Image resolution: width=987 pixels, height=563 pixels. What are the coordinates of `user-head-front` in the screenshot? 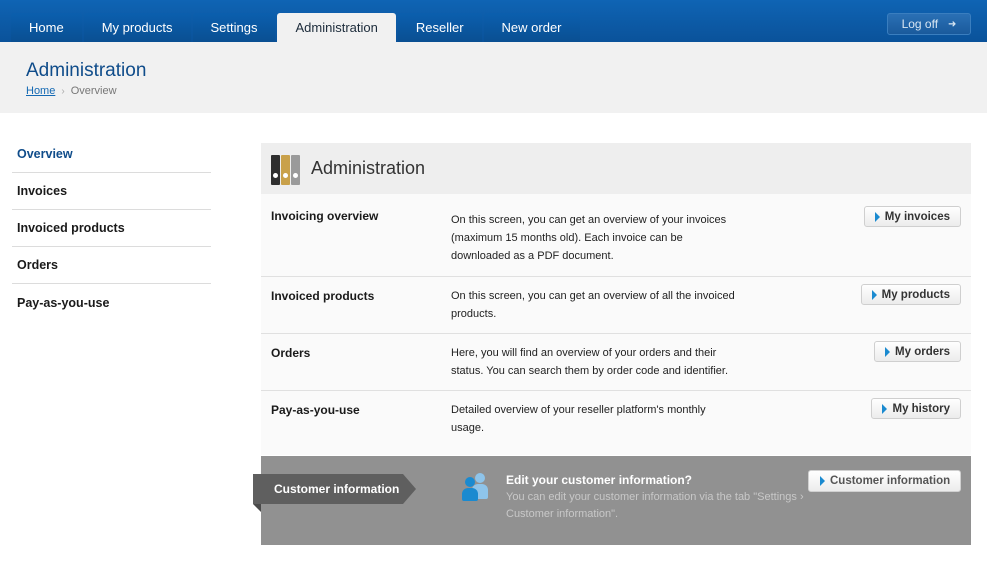 It's located at (470, 482).